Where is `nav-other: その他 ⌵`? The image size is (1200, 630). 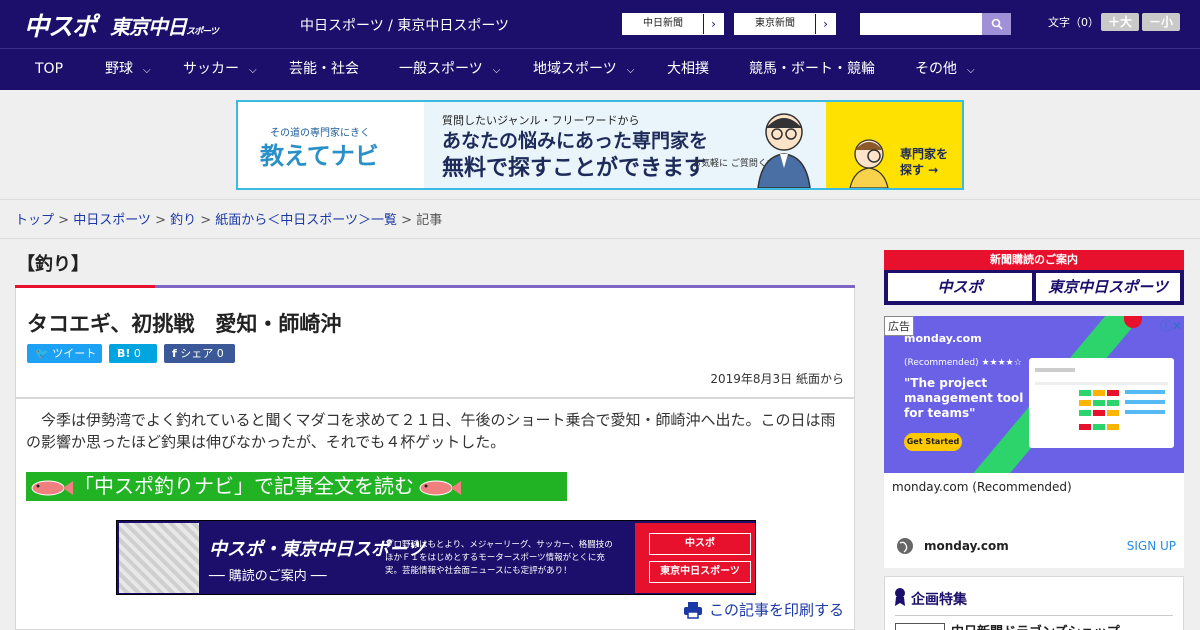 nav-other: その他 ⌵ is located at coordinates (945, 69).